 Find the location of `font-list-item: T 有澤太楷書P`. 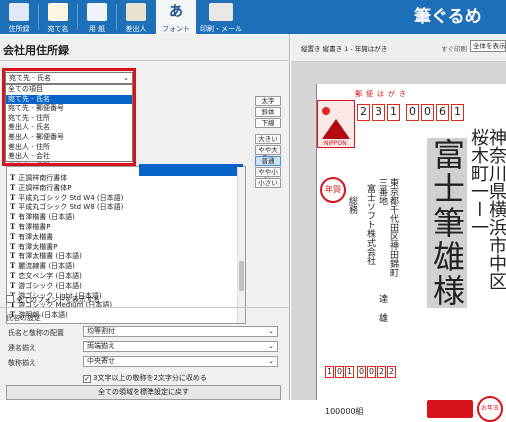

font-list-item: T 有澤太楷書P is located at coordinates (33, 247).